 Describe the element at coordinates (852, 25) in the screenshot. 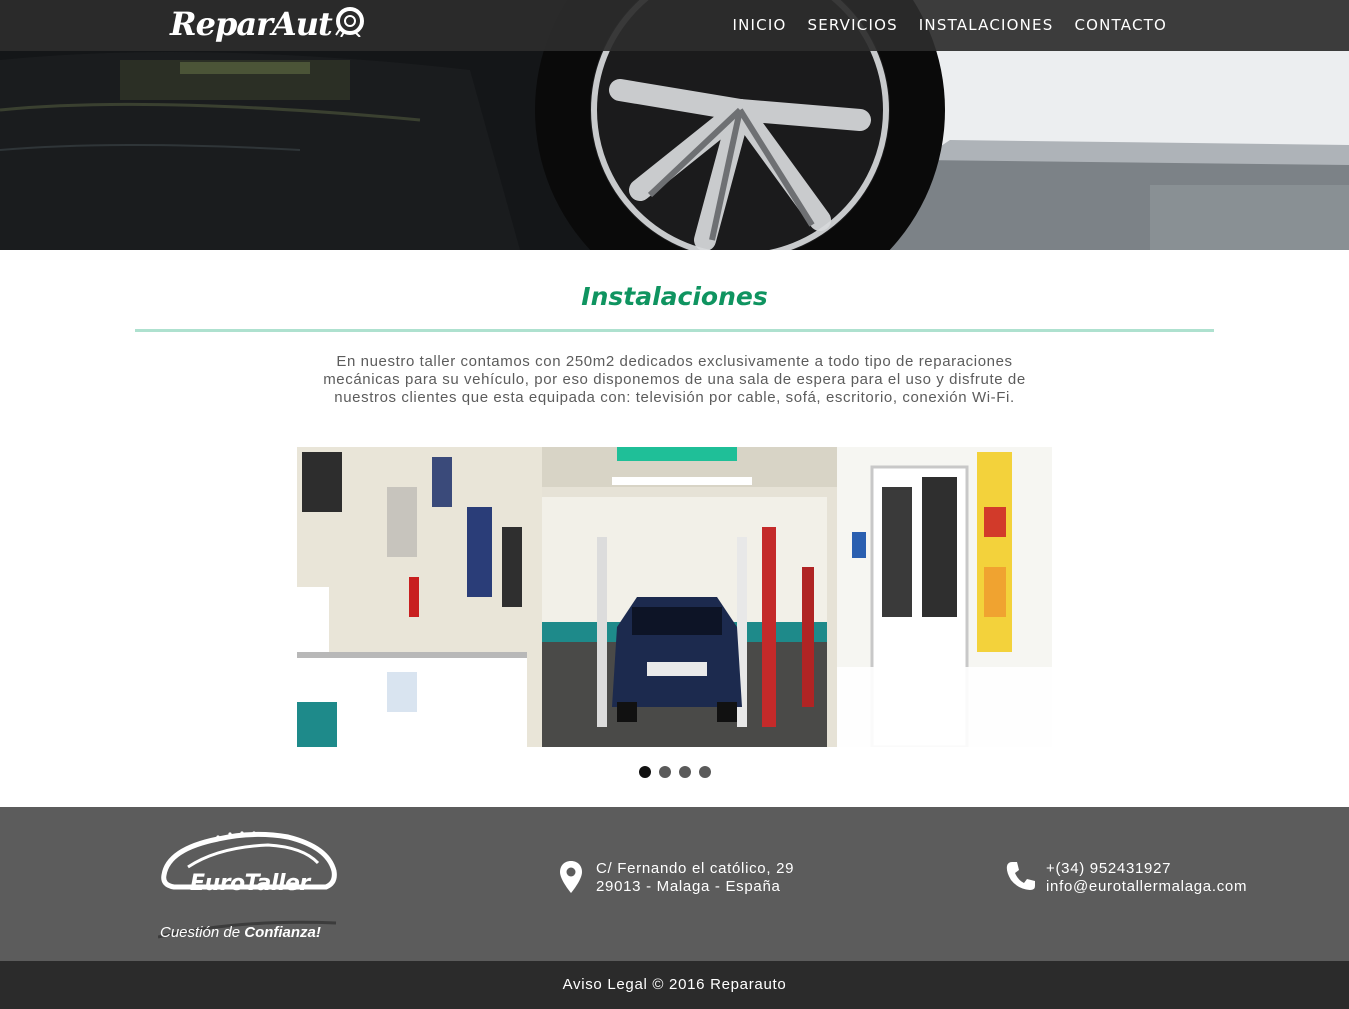

I see `nav-servicios-link: SERVICIOS` at that location.